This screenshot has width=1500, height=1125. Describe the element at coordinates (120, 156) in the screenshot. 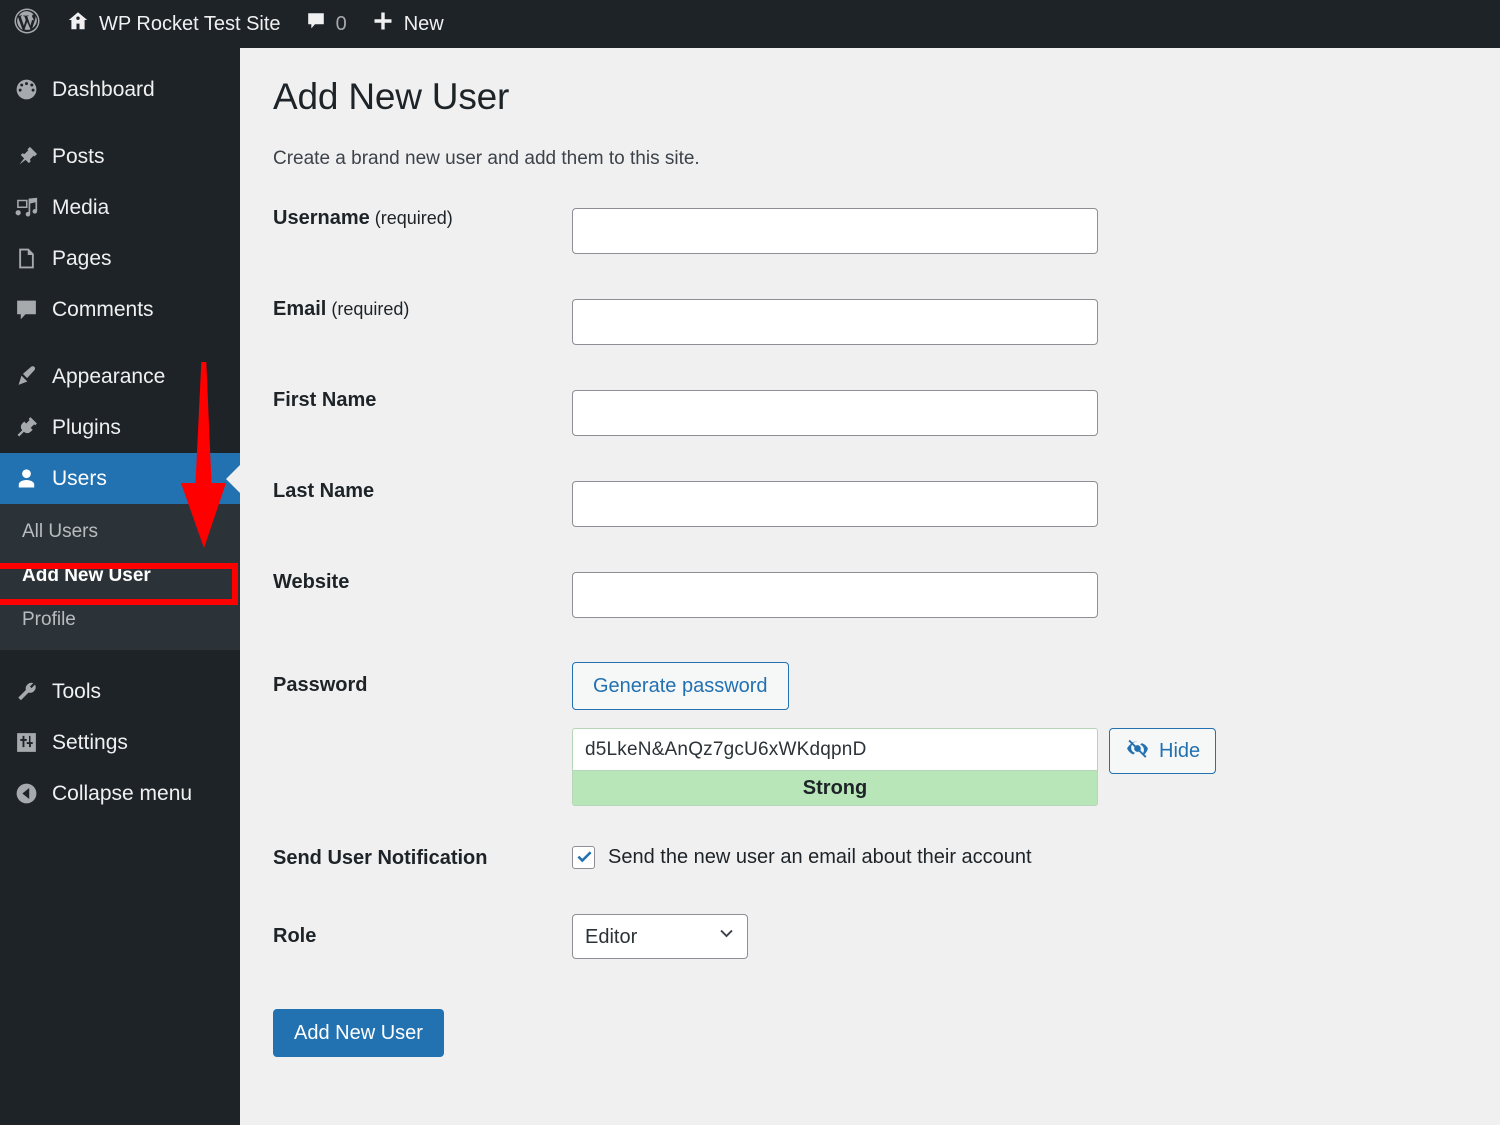

I see `sidebar-item-posts: Posts` at that location.